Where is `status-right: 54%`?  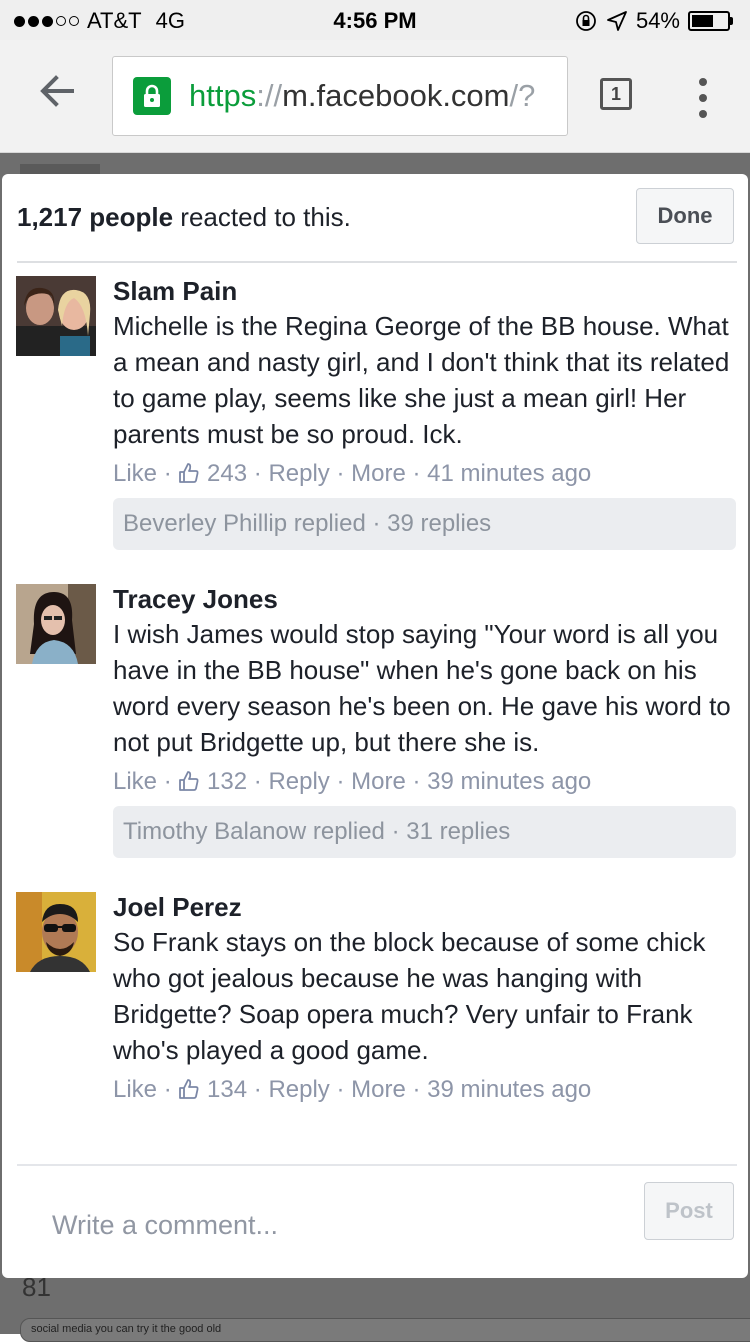 status-right: 54% is located at coordinates (653, 21).